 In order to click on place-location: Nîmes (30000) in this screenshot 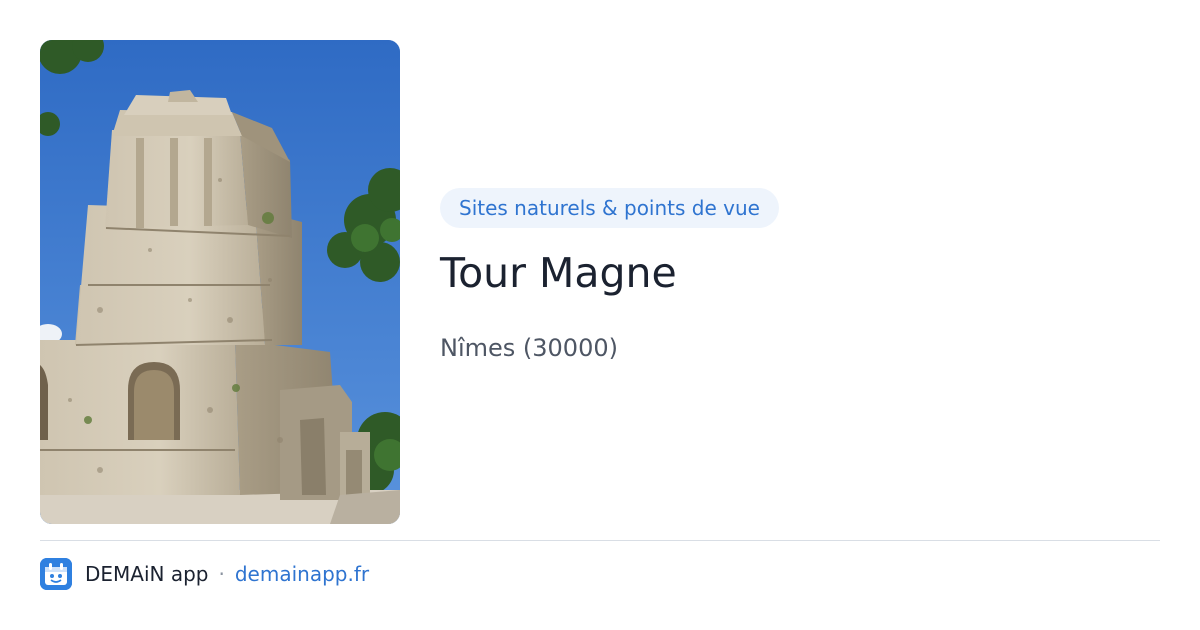, I will do `click(529, 348)`.